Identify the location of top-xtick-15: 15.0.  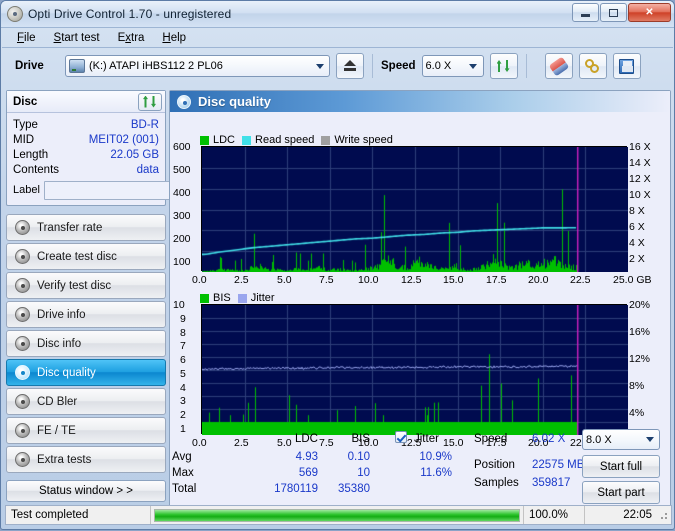
(453, 280).